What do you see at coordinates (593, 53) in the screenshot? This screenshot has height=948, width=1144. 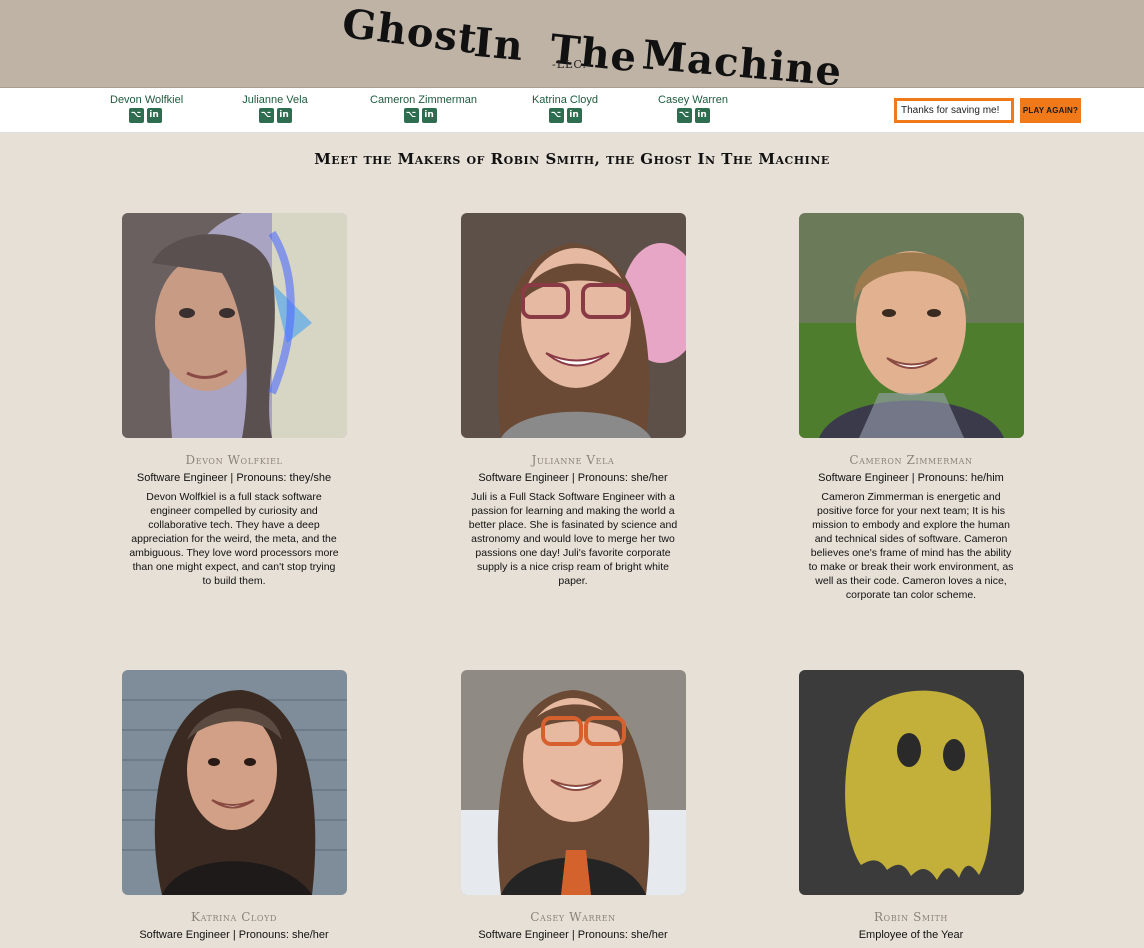 I see `title-word: The` at bounding box center [593, 53].